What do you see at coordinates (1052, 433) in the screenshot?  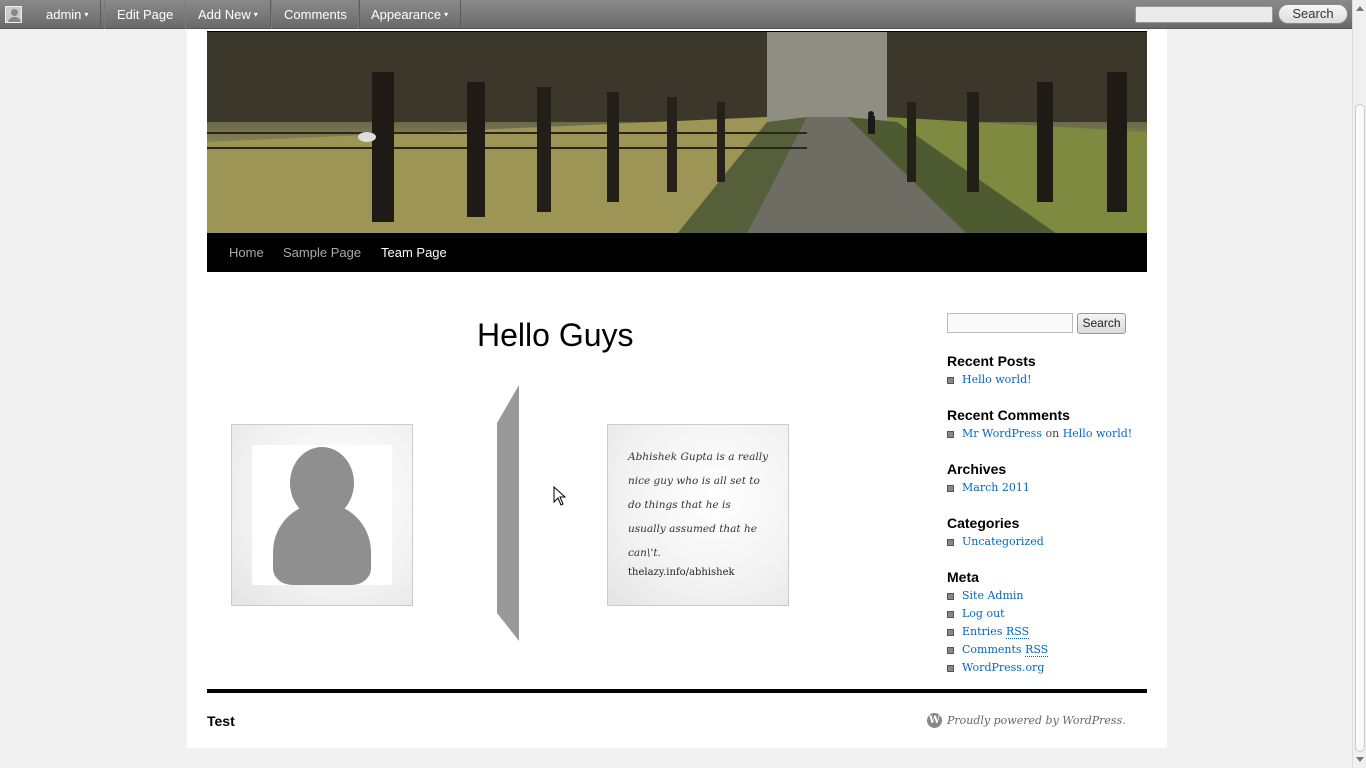 I see `comment-on-text: on` at bounding box center [1052, 433].